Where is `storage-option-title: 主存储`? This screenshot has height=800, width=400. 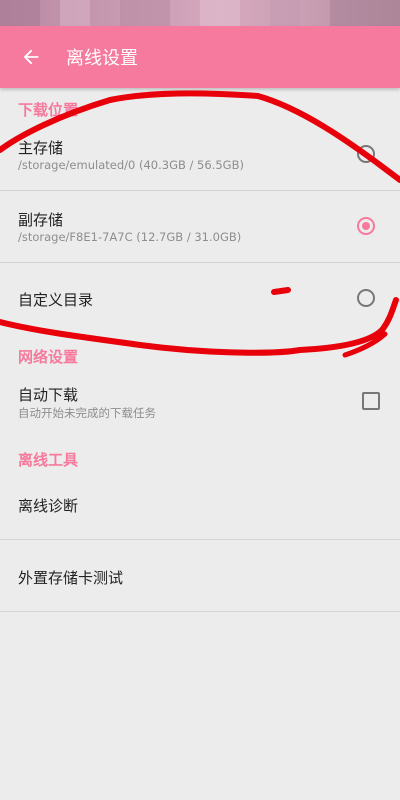
storage-option-title: 主存储 is located at coordinates (41, 148).